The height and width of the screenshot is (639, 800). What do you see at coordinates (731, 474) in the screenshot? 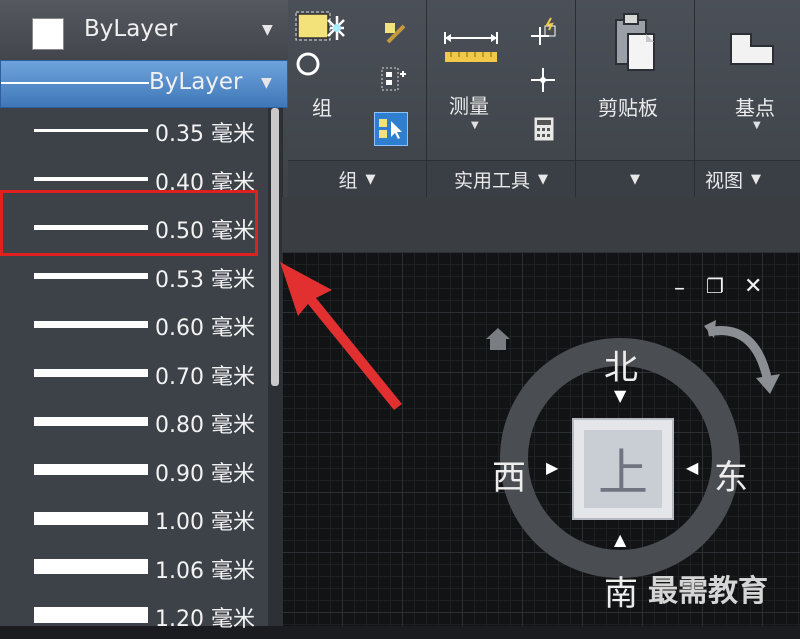
I see `compass-east: 东` at bounding box center [731, 474].